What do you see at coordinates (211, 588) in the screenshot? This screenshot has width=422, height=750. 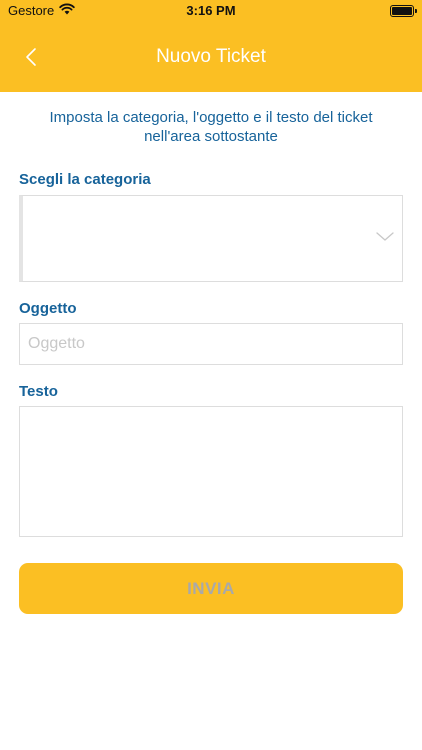 I see `send-button: INVIA` at bounding box center [211, 588].